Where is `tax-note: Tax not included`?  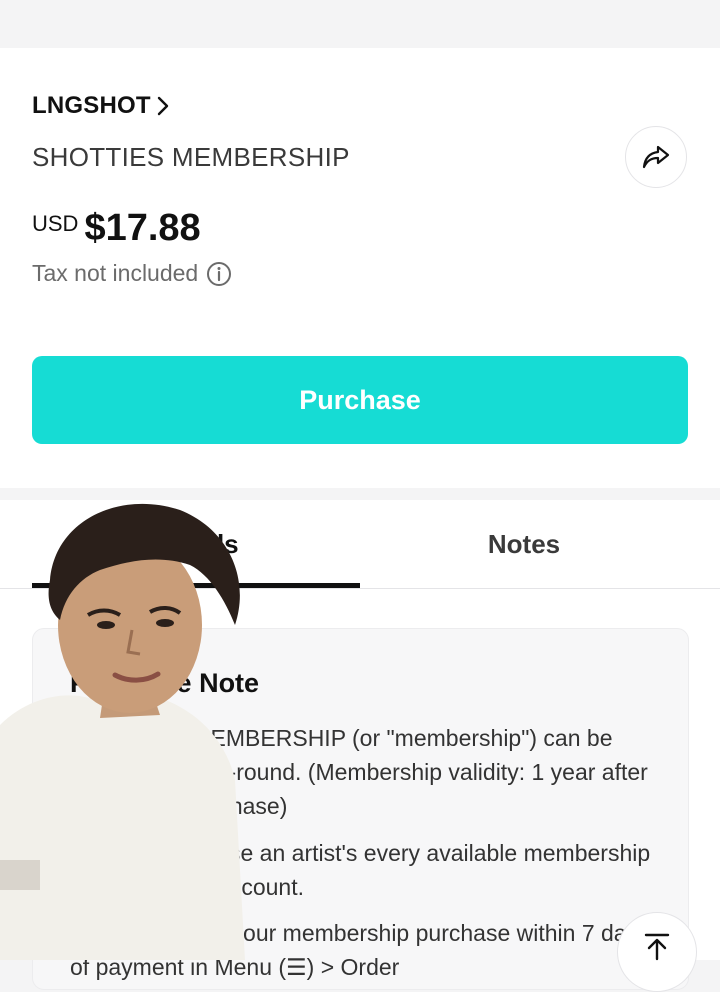
tax-note: Tax not included is located at coordinates (115, 273).